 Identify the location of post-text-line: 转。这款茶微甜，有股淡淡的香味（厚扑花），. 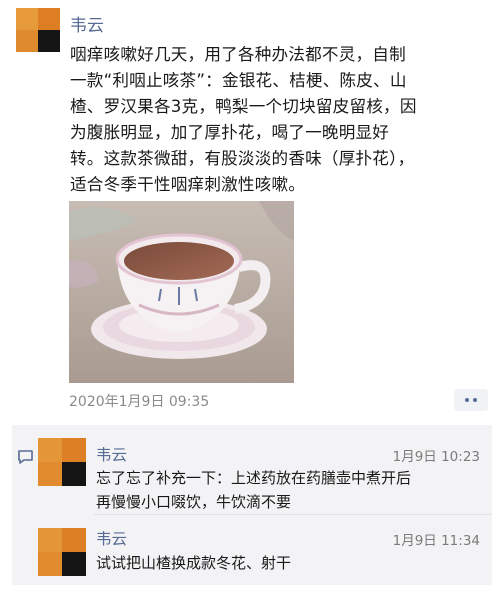
(242, 158).